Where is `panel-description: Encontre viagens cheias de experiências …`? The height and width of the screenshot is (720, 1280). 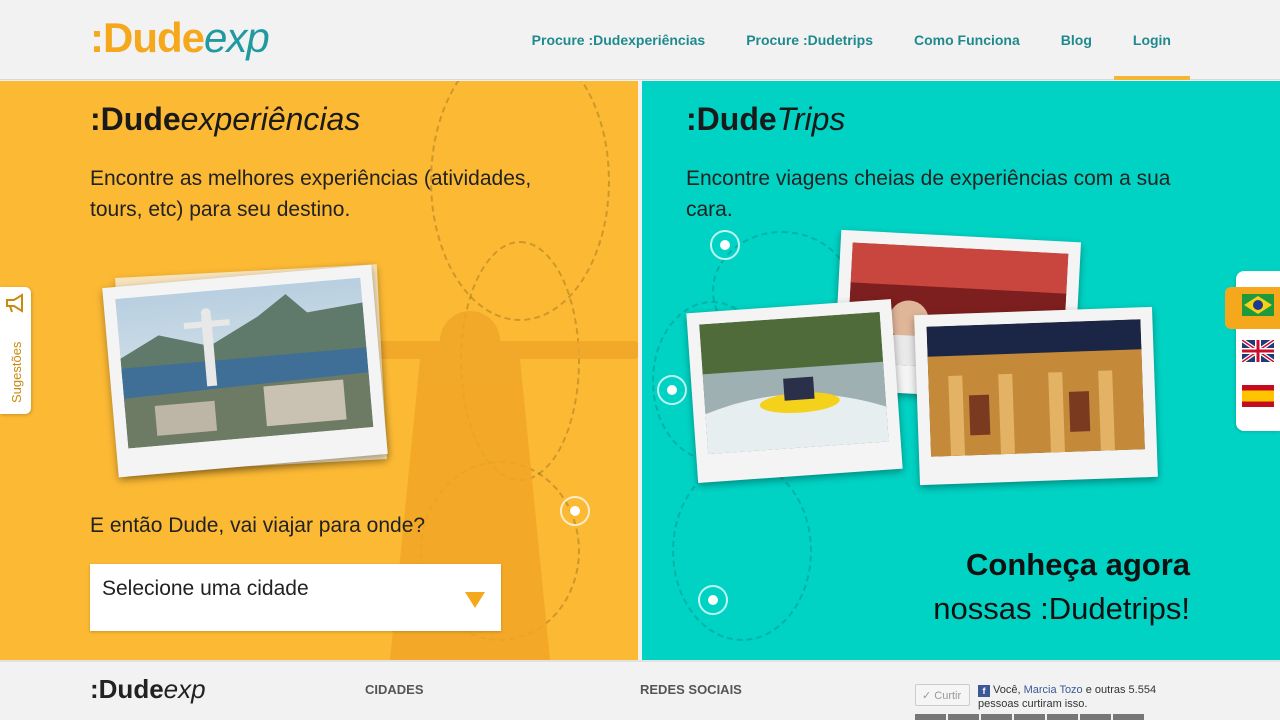
panel-description: Encontre viagens cheias de experiências … is located at coordinates (928, 194).